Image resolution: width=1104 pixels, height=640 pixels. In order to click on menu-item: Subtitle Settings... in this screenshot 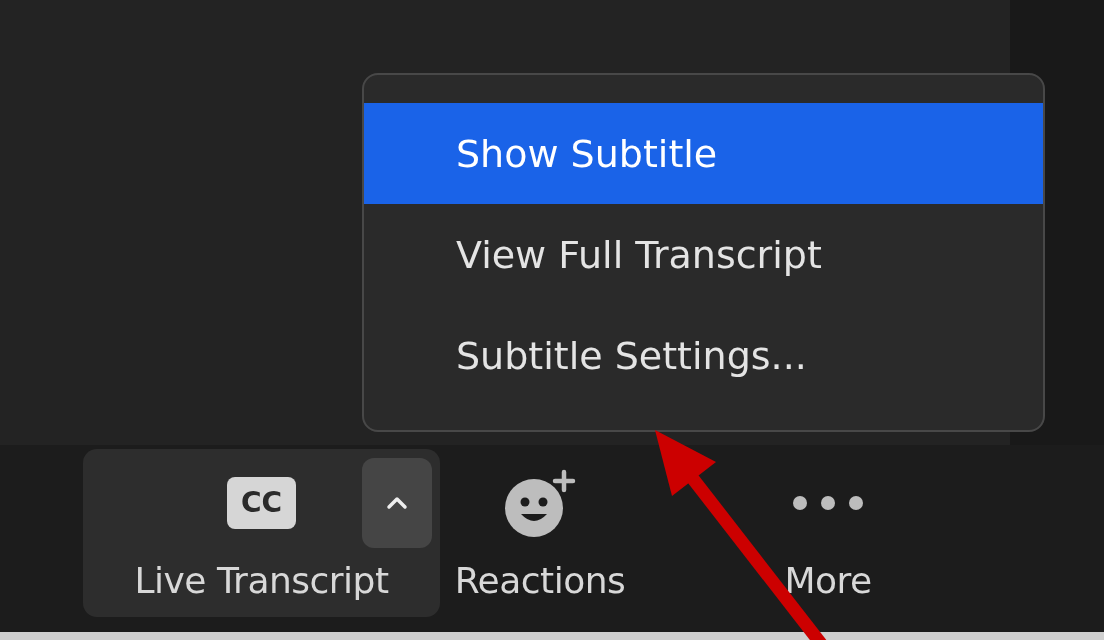, I will do `click(703, 355)`.